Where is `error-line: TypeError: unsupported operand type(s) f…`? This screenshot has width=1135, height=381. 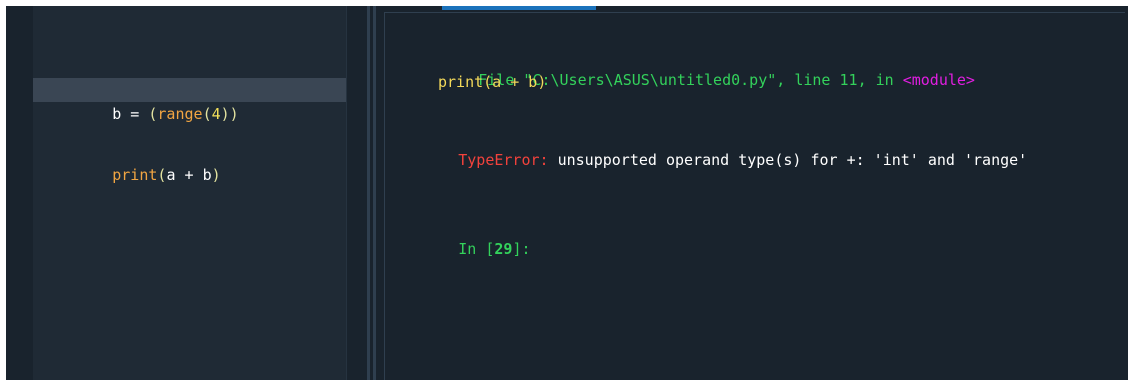
error-line: TypeError: unsupported operand type(s) f… is located at coordinates (706, 160).